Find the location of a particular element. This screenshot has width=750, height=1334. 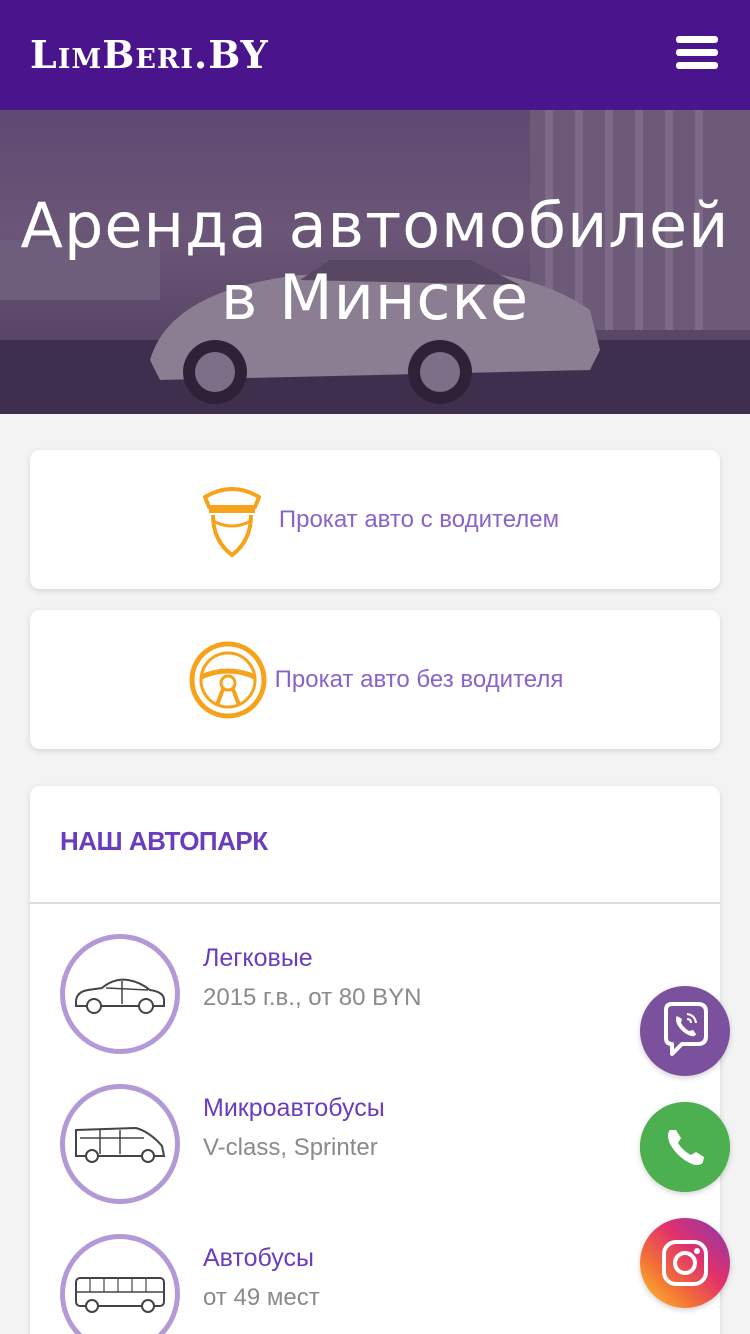

fleet-item-minibuses: Микроавтобусы V-class, Sprinter is located at coordinates (360, 1144).